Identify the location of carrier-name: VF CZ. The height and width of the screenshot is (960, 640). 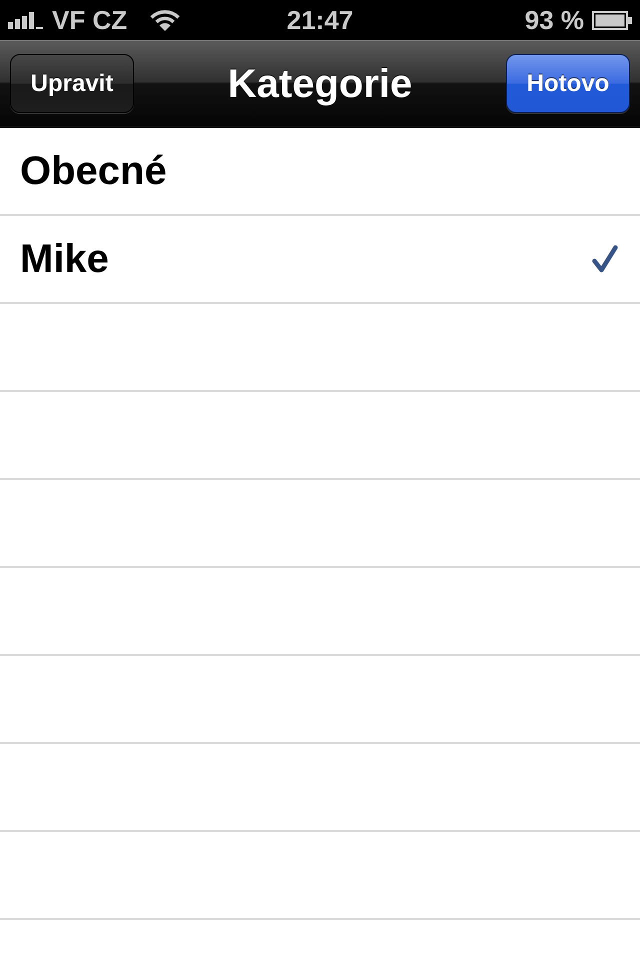
(90, 20).